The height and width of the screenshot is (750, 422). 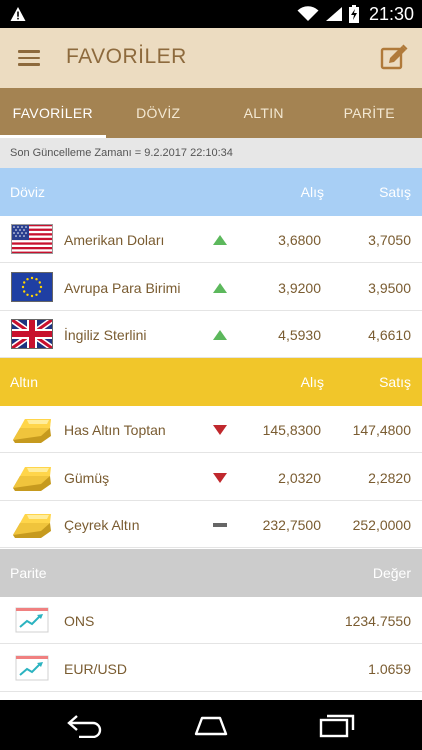 What do you see at coordinates (299, 478) in the screenshot?
I see `buy-value: 2,0320` at bounding box center [299, 478].